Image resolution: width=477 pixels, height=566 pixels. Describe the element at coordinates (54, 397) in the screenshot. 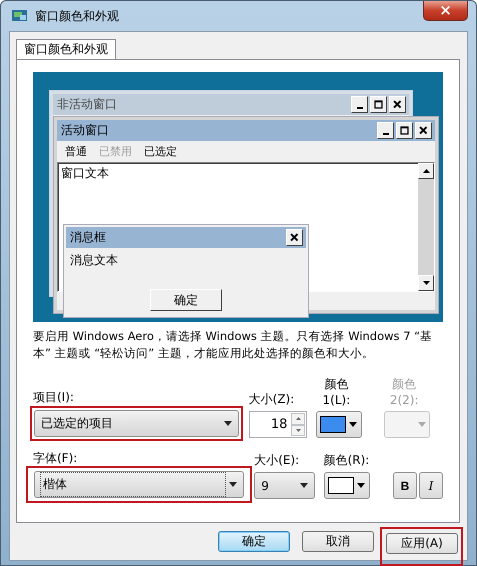

I see `field-label: 项目(I):` at that location.